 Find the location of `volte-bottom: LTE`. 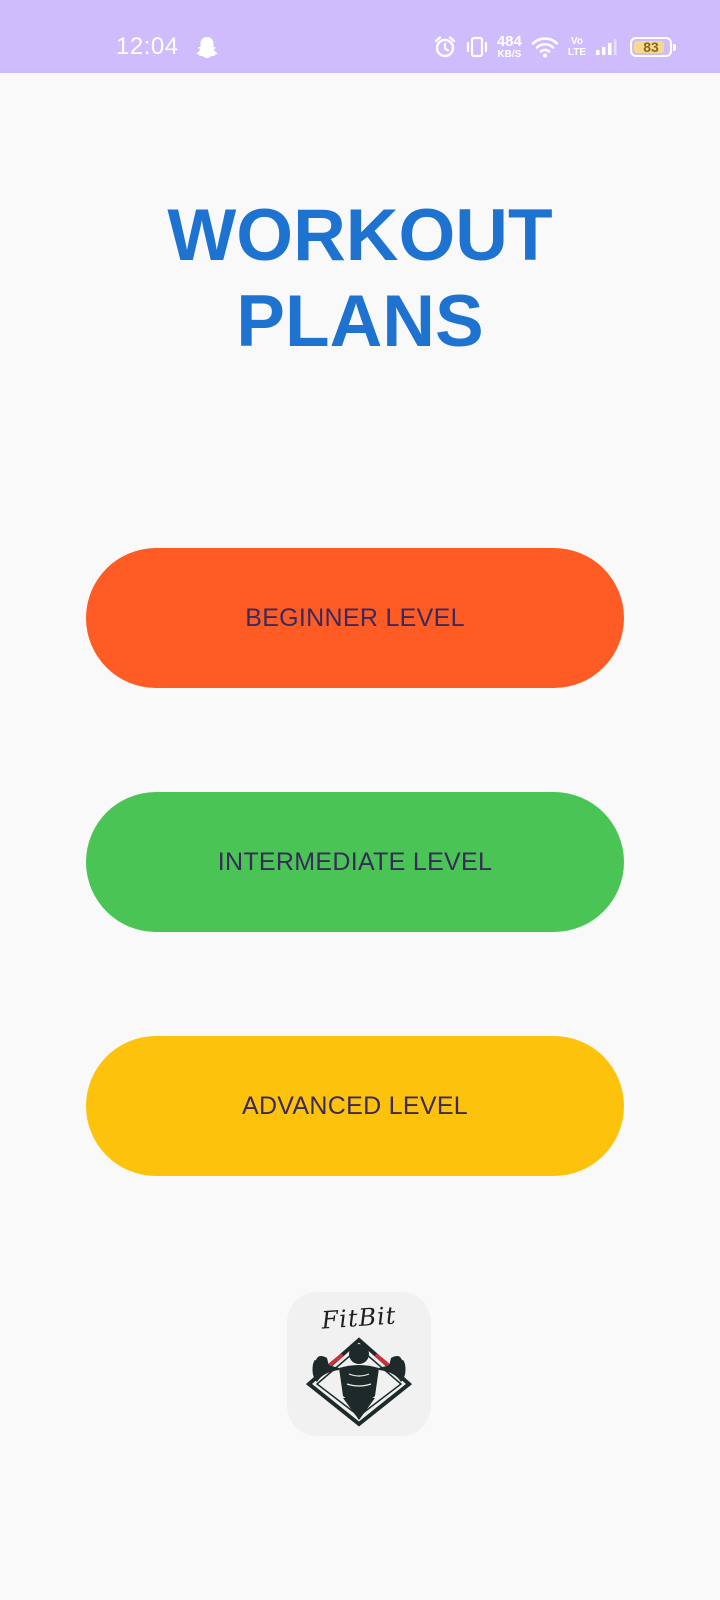

volte-bottom: LTE is located at coordinates (576, 52).